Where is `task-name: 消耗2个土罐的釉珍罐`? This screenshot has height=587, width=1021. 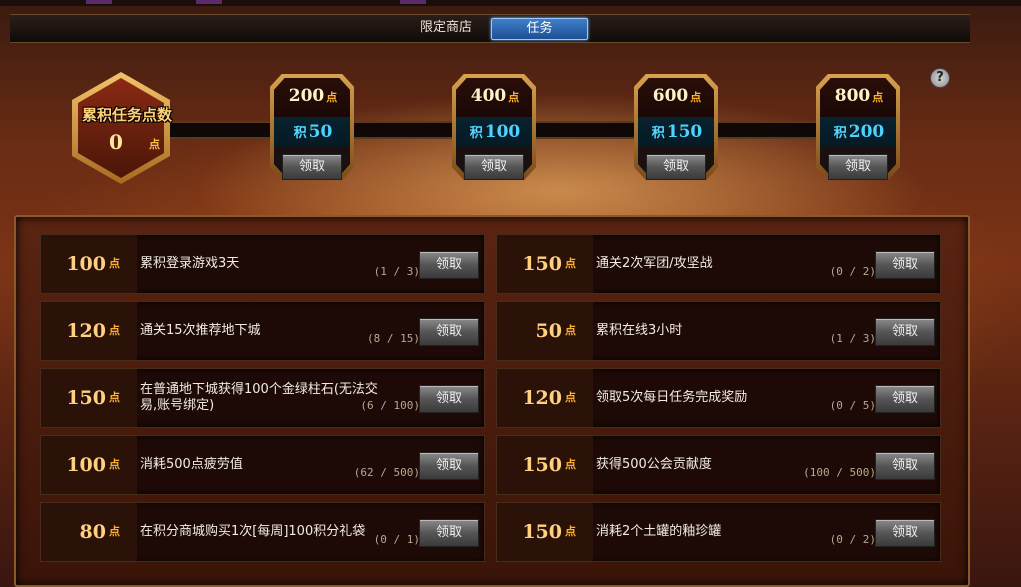
task-name: 消耗2个土罐的釉珍罐 is located at coordinates (659, 531).